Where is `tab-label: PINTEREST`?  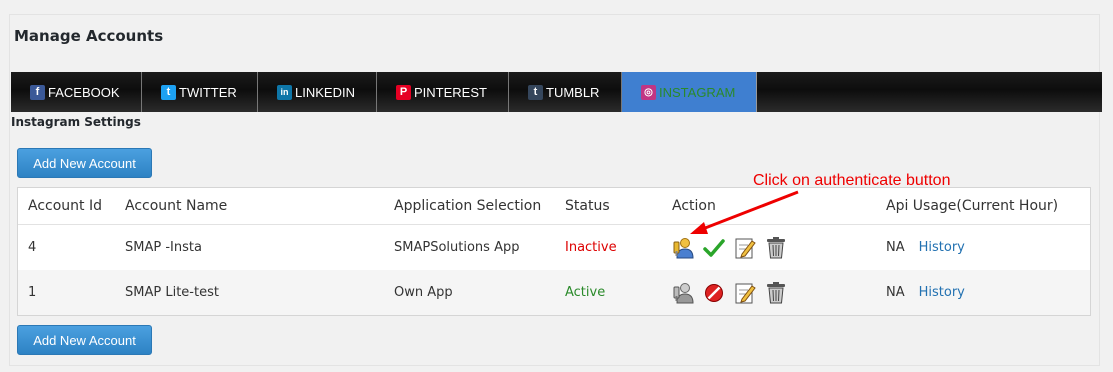 tab-label: PINTEREST is located at coordinates (450, 92).